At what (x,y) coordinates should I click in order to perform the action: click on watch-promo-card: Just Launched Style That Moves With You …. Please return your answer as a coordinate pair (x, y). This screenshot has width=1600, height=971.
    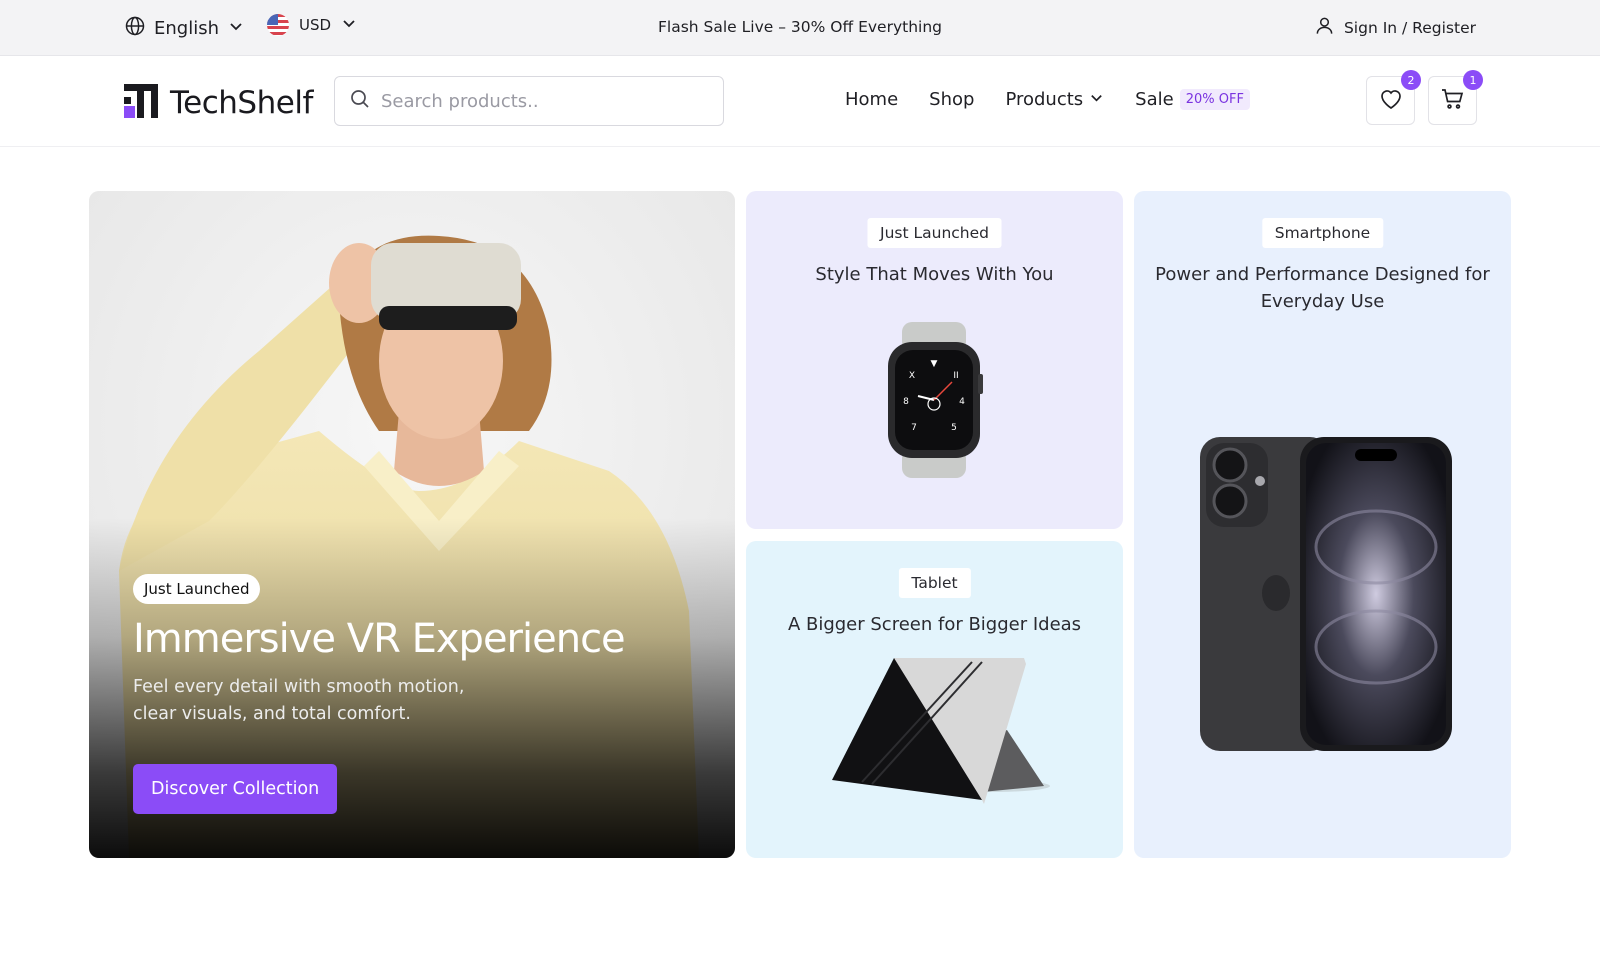
    Looking at the image, I should click on (934, 360).